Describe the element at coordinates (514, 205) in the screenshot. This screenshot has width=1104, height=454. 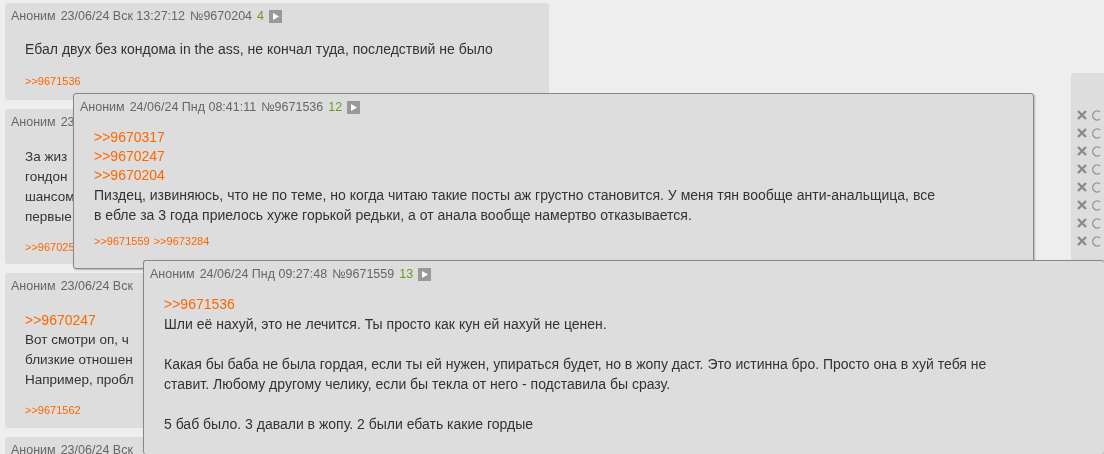
I see `post-text: Пиздец, извиняюсь, что не по теме, но когда читаю такие посты аж грустно становится. У меня тян вообще анти-анальщица, все в ебле за 3 года приелось хуже горькой редьки, а от анала вообще намертво отказывается.` at that location.